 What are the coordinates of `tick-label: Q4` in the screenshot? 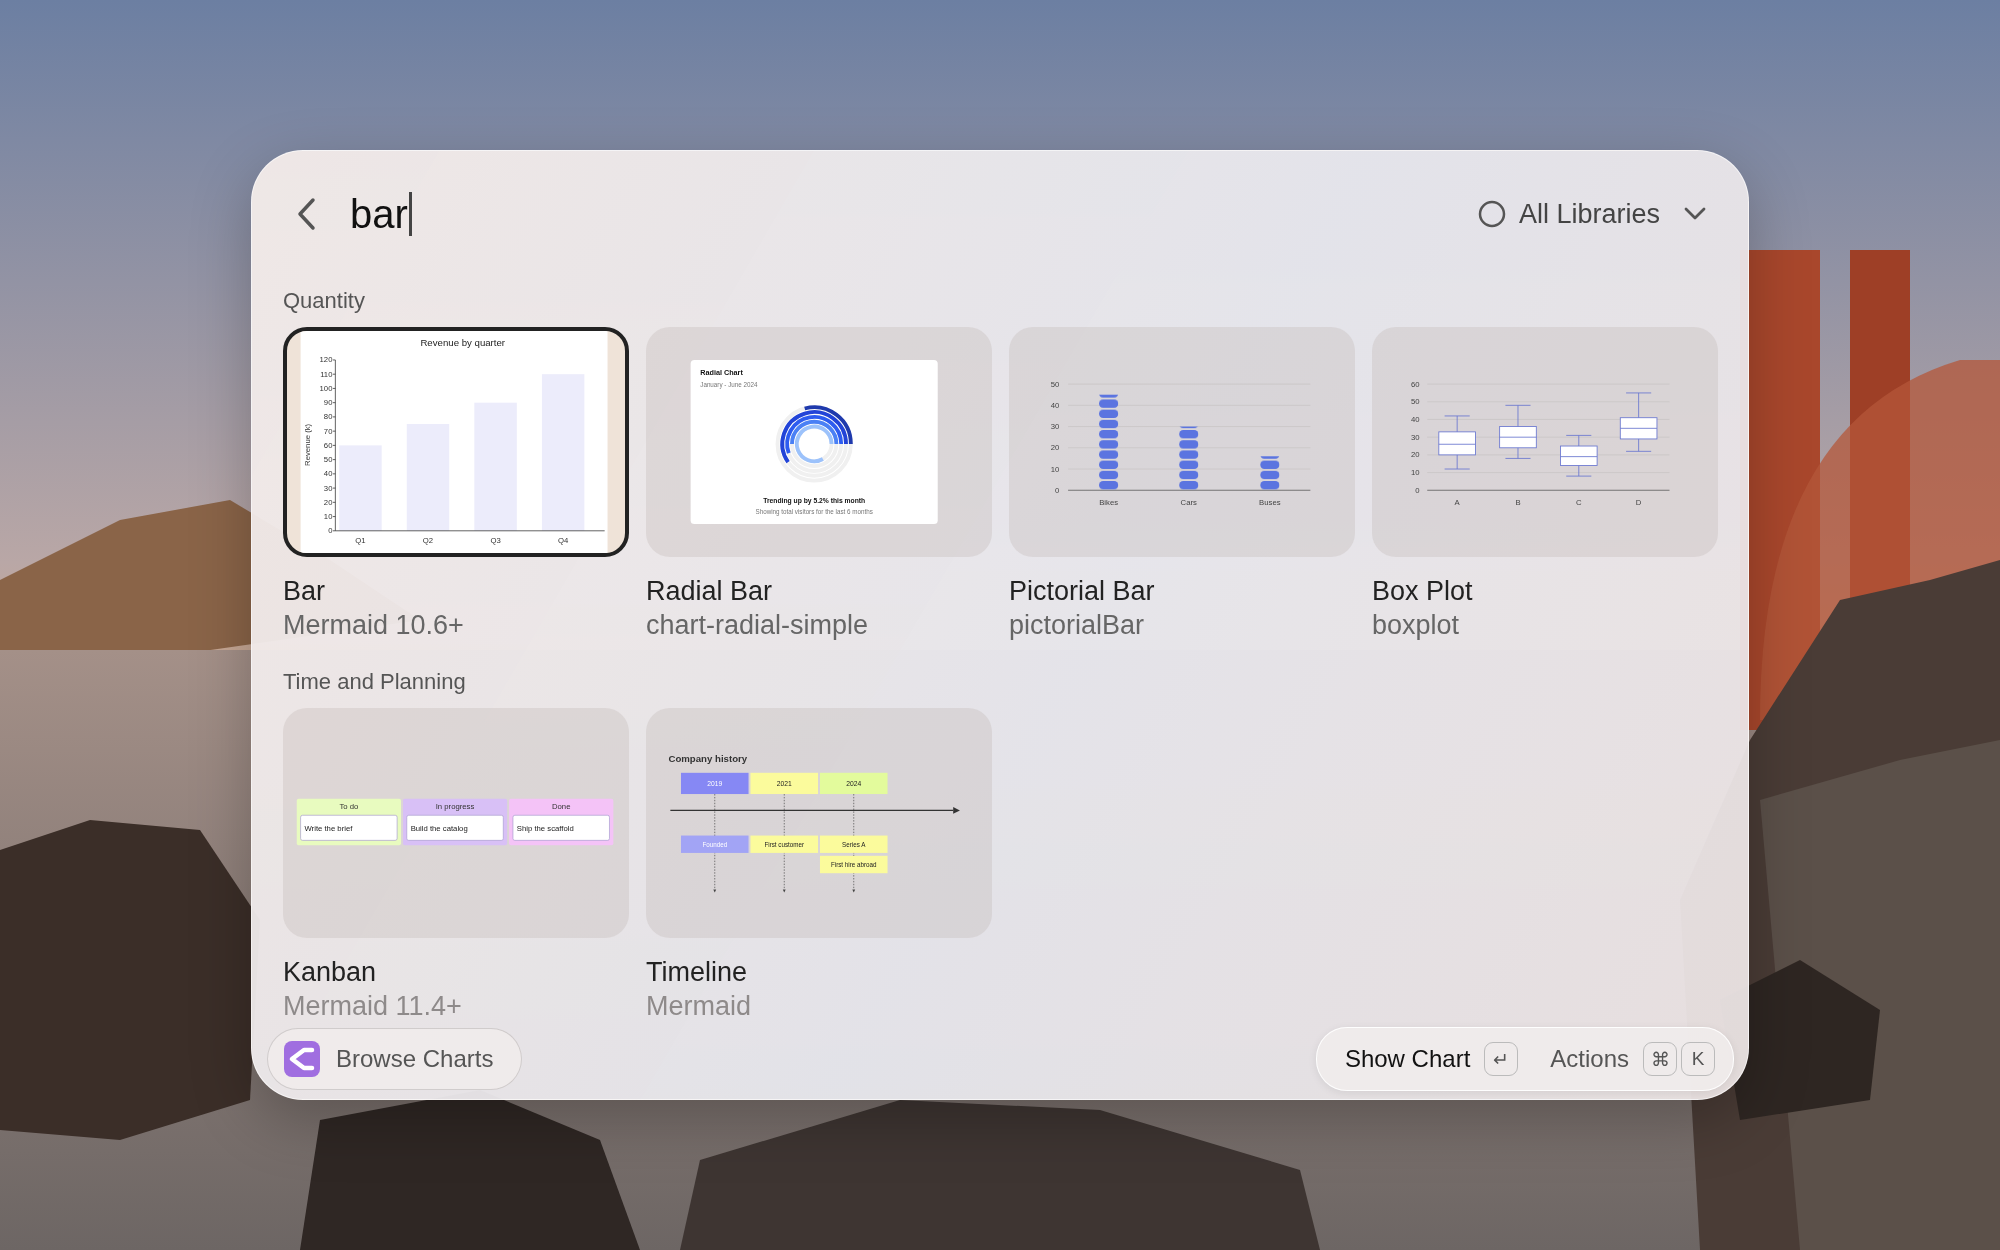 It's located at (563, 541).